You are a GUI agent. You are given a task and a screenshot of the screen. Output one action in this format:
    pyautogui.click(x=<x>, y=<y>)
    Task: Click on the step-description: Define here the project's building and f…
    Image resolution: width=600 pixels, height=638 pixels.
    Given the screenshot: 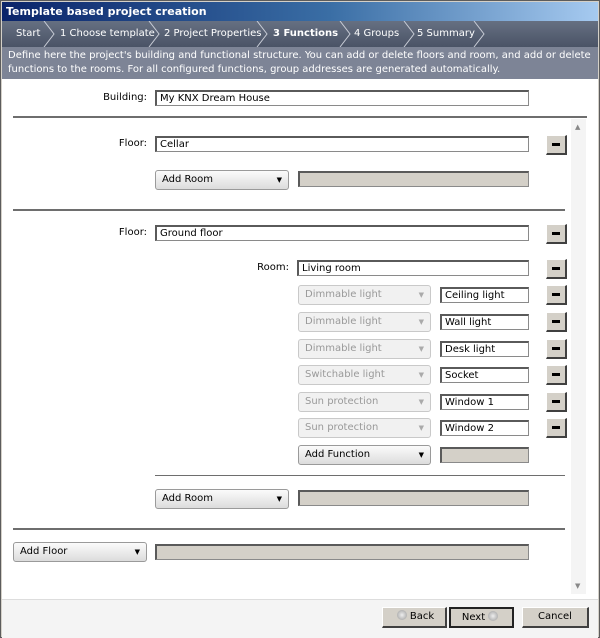 What is the action you would take?
    pyautogui.click(x=300, y=63)
    